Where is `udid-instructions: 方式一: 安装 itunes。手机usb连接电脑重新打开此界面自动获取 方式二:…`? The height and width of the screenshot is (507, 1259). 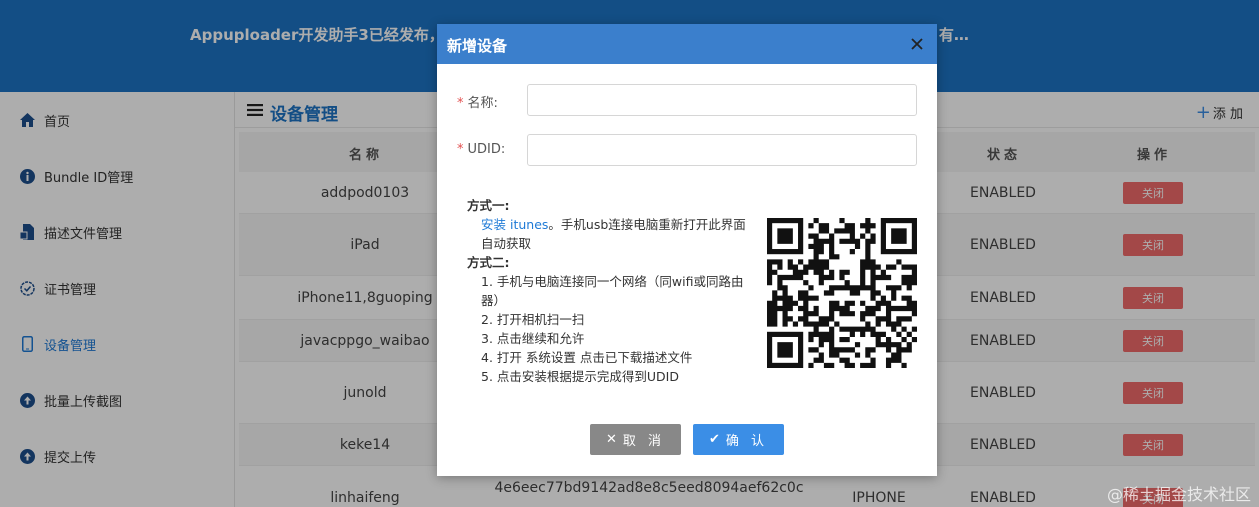 udid-instructions: 方式一: 安装 itunes。手机usb连接电脑重新打开此界面自动获取 方式二:… is located at coordinates (612, 291).